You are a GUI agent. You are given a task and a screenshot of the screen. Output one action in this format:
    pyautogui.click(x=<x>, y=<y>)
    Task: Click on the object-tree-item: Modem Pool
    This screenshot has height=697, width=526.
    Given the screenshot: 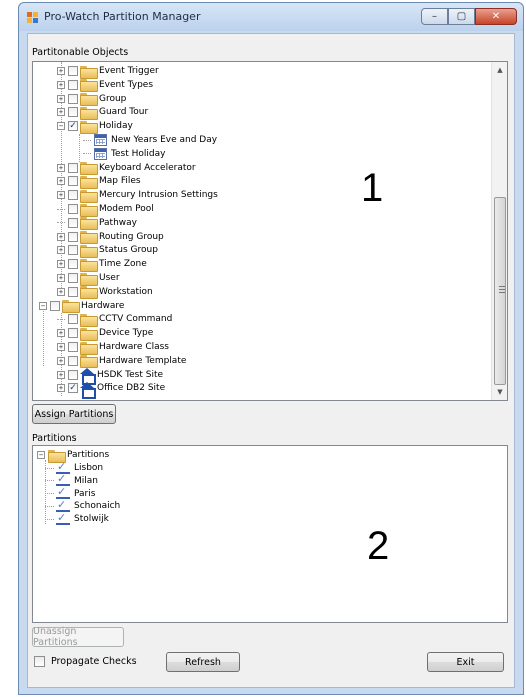 What is the action you would take?
    pyautogui.click(x=105, y=210)
    